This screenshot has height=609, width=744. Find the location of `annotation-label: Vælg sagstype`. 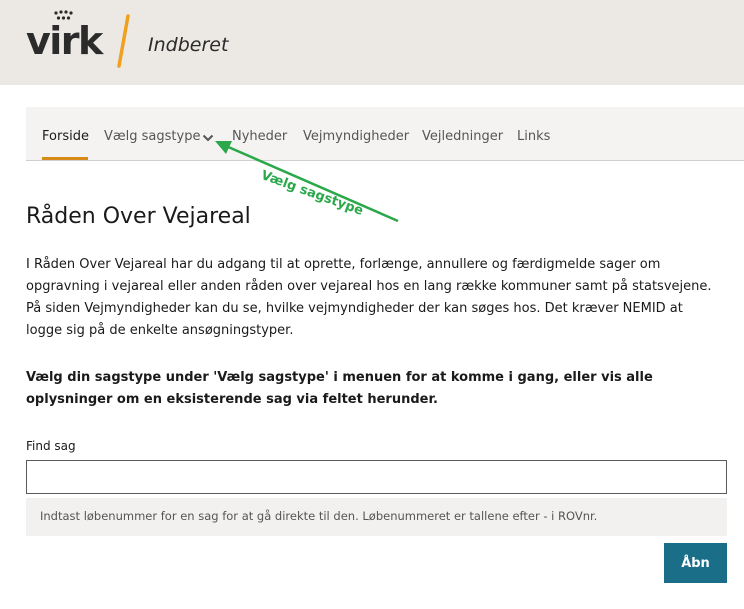

annotation-label: Vælg sagstype is located at coordinates (312, 193).